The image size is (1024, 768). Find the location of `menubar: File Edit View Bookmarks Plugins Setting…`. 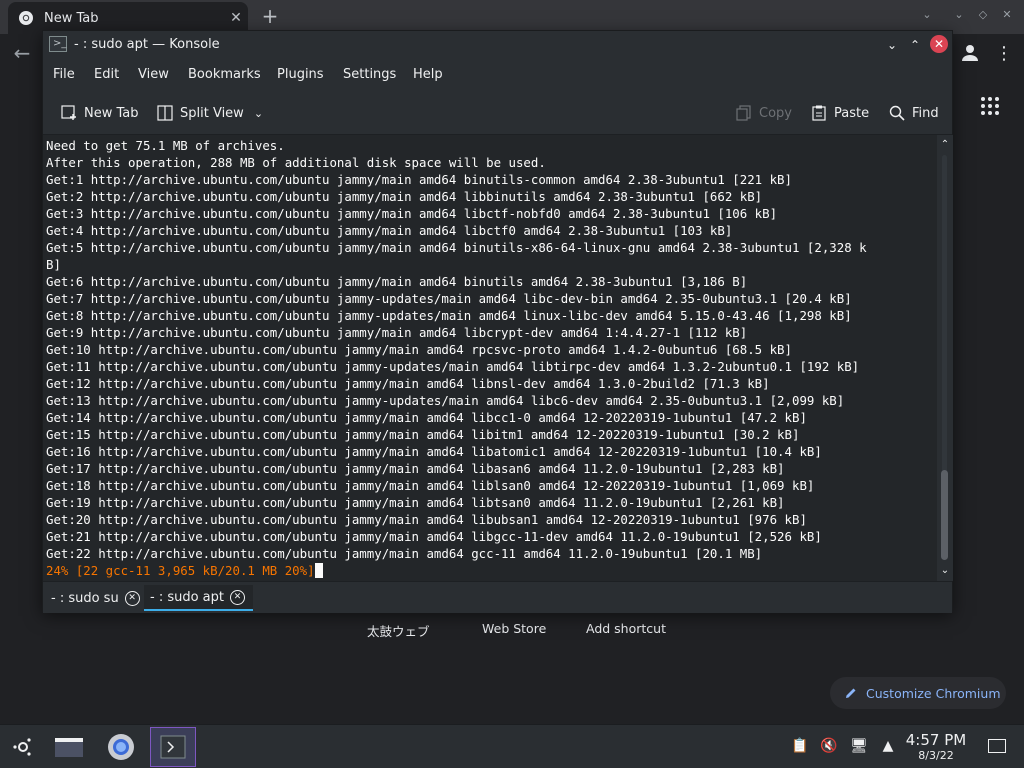

menubar: File Edit View Bookmarks Plugins Setting… is located at coordinates (497, 75).